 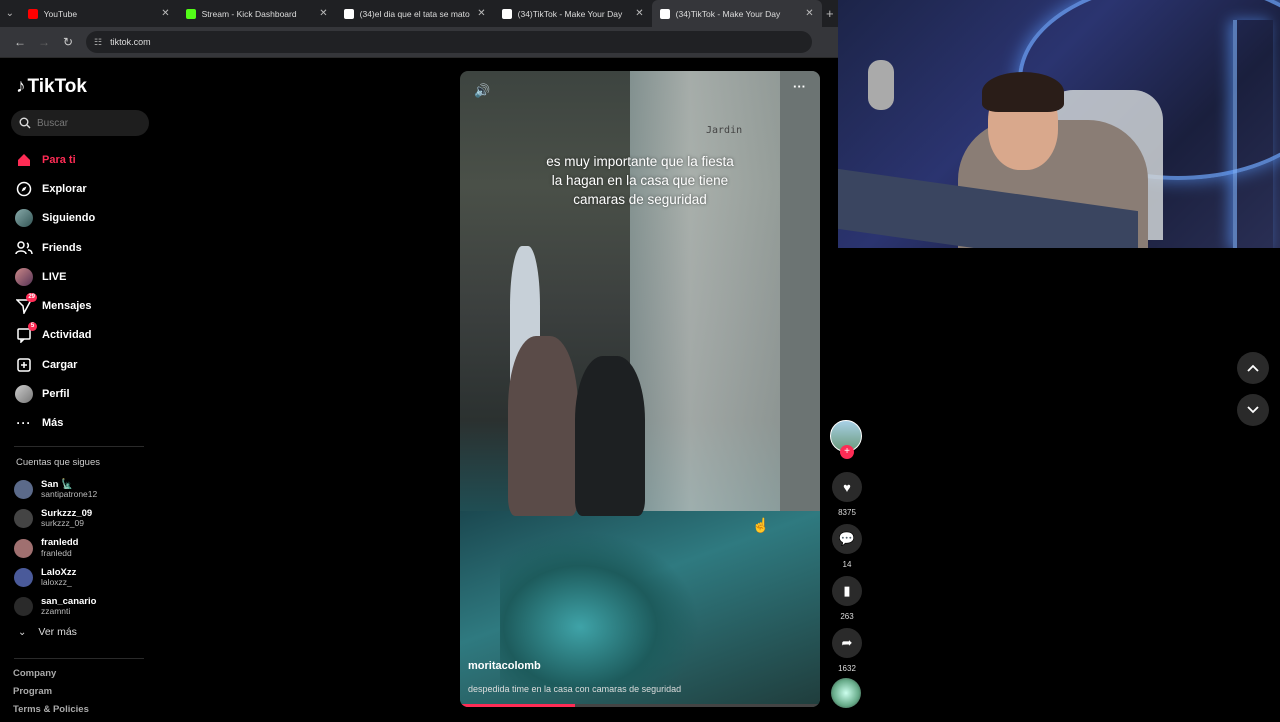 What do you see at coordinates (67, 306) in the screenshot?
I see `sidebar-item-label: Mensajes` at bounding box center [67, 306].